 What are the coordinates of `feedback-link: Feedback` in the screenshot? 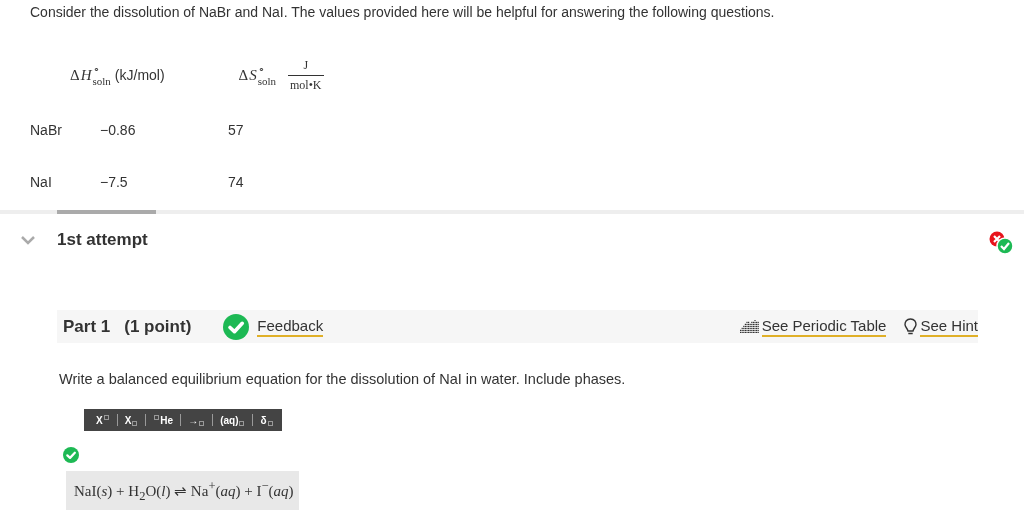 It's located at (290, 326).